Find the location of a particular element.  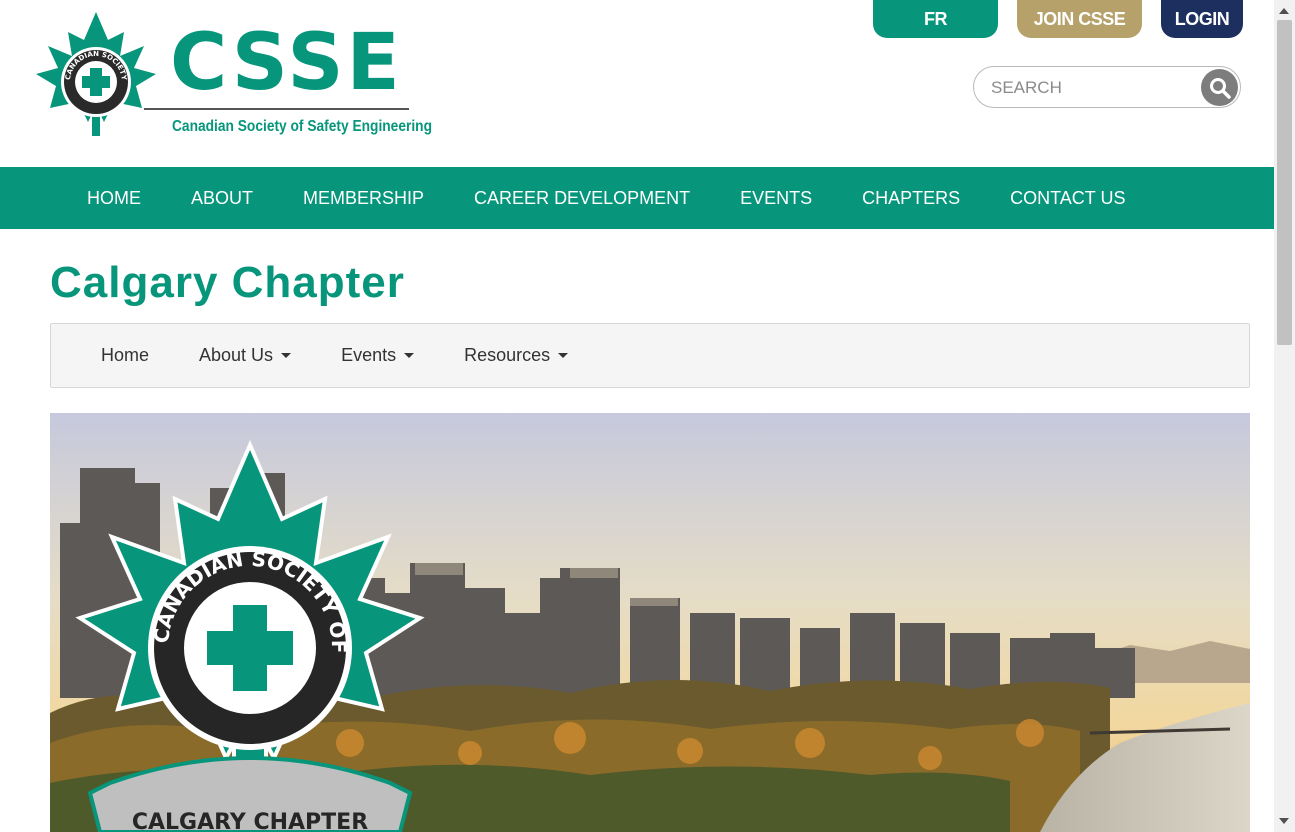

subnav-item-about-us: About Us is located at coordinates (245, 355).